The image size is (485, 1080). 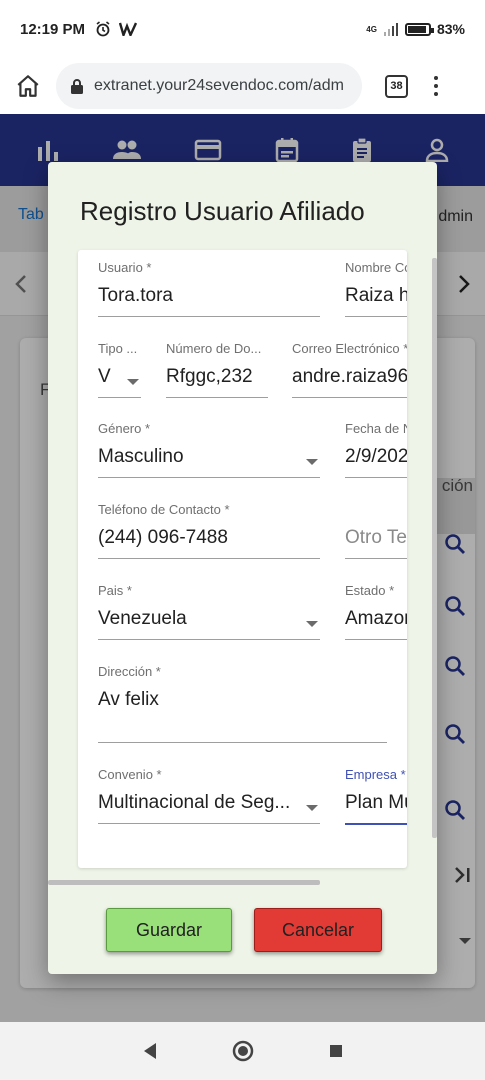 I want to click on direccion-textarea: Dirección * Av felix, so click(x=242, y=703).